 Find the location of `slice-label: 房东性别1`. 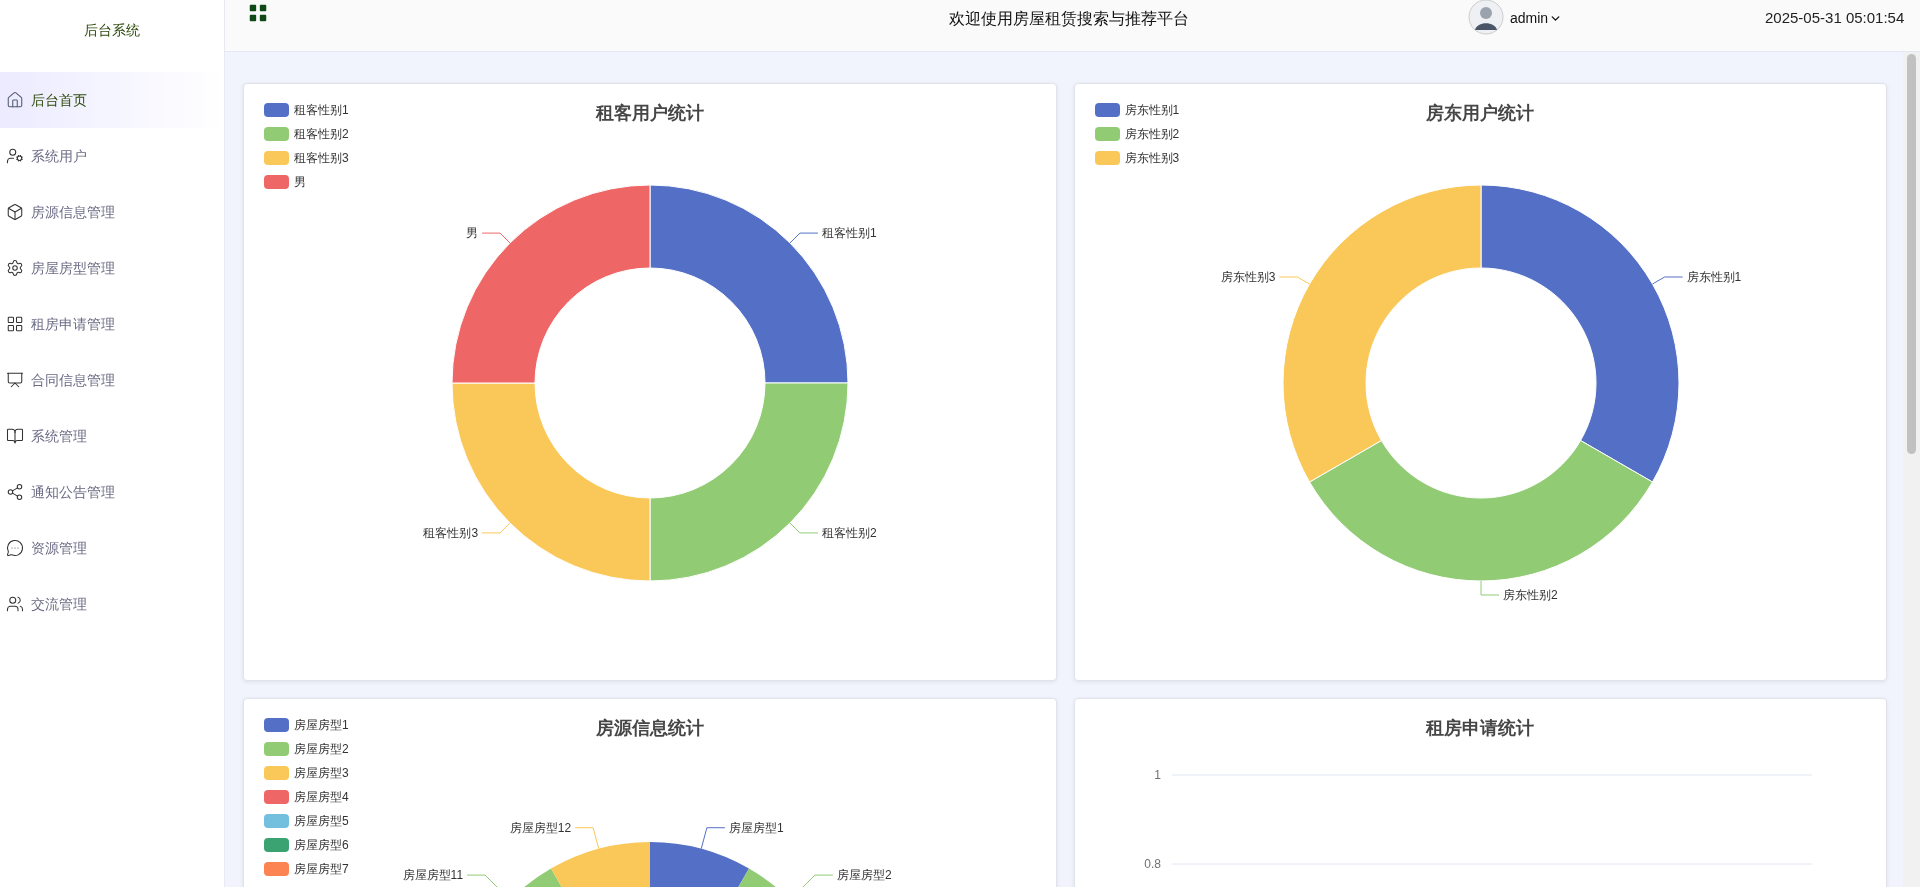

slice-label: 房东性别1 is located at coordinates (1713, 277).